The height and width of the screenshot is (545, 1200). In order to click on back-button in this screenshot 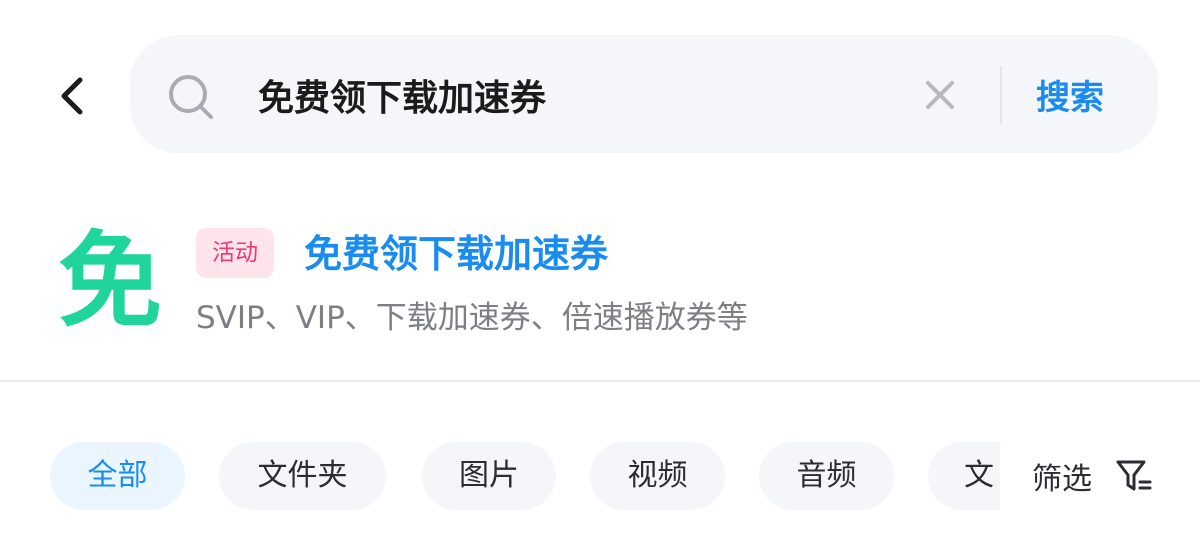, I will do `click(72, 96)`.